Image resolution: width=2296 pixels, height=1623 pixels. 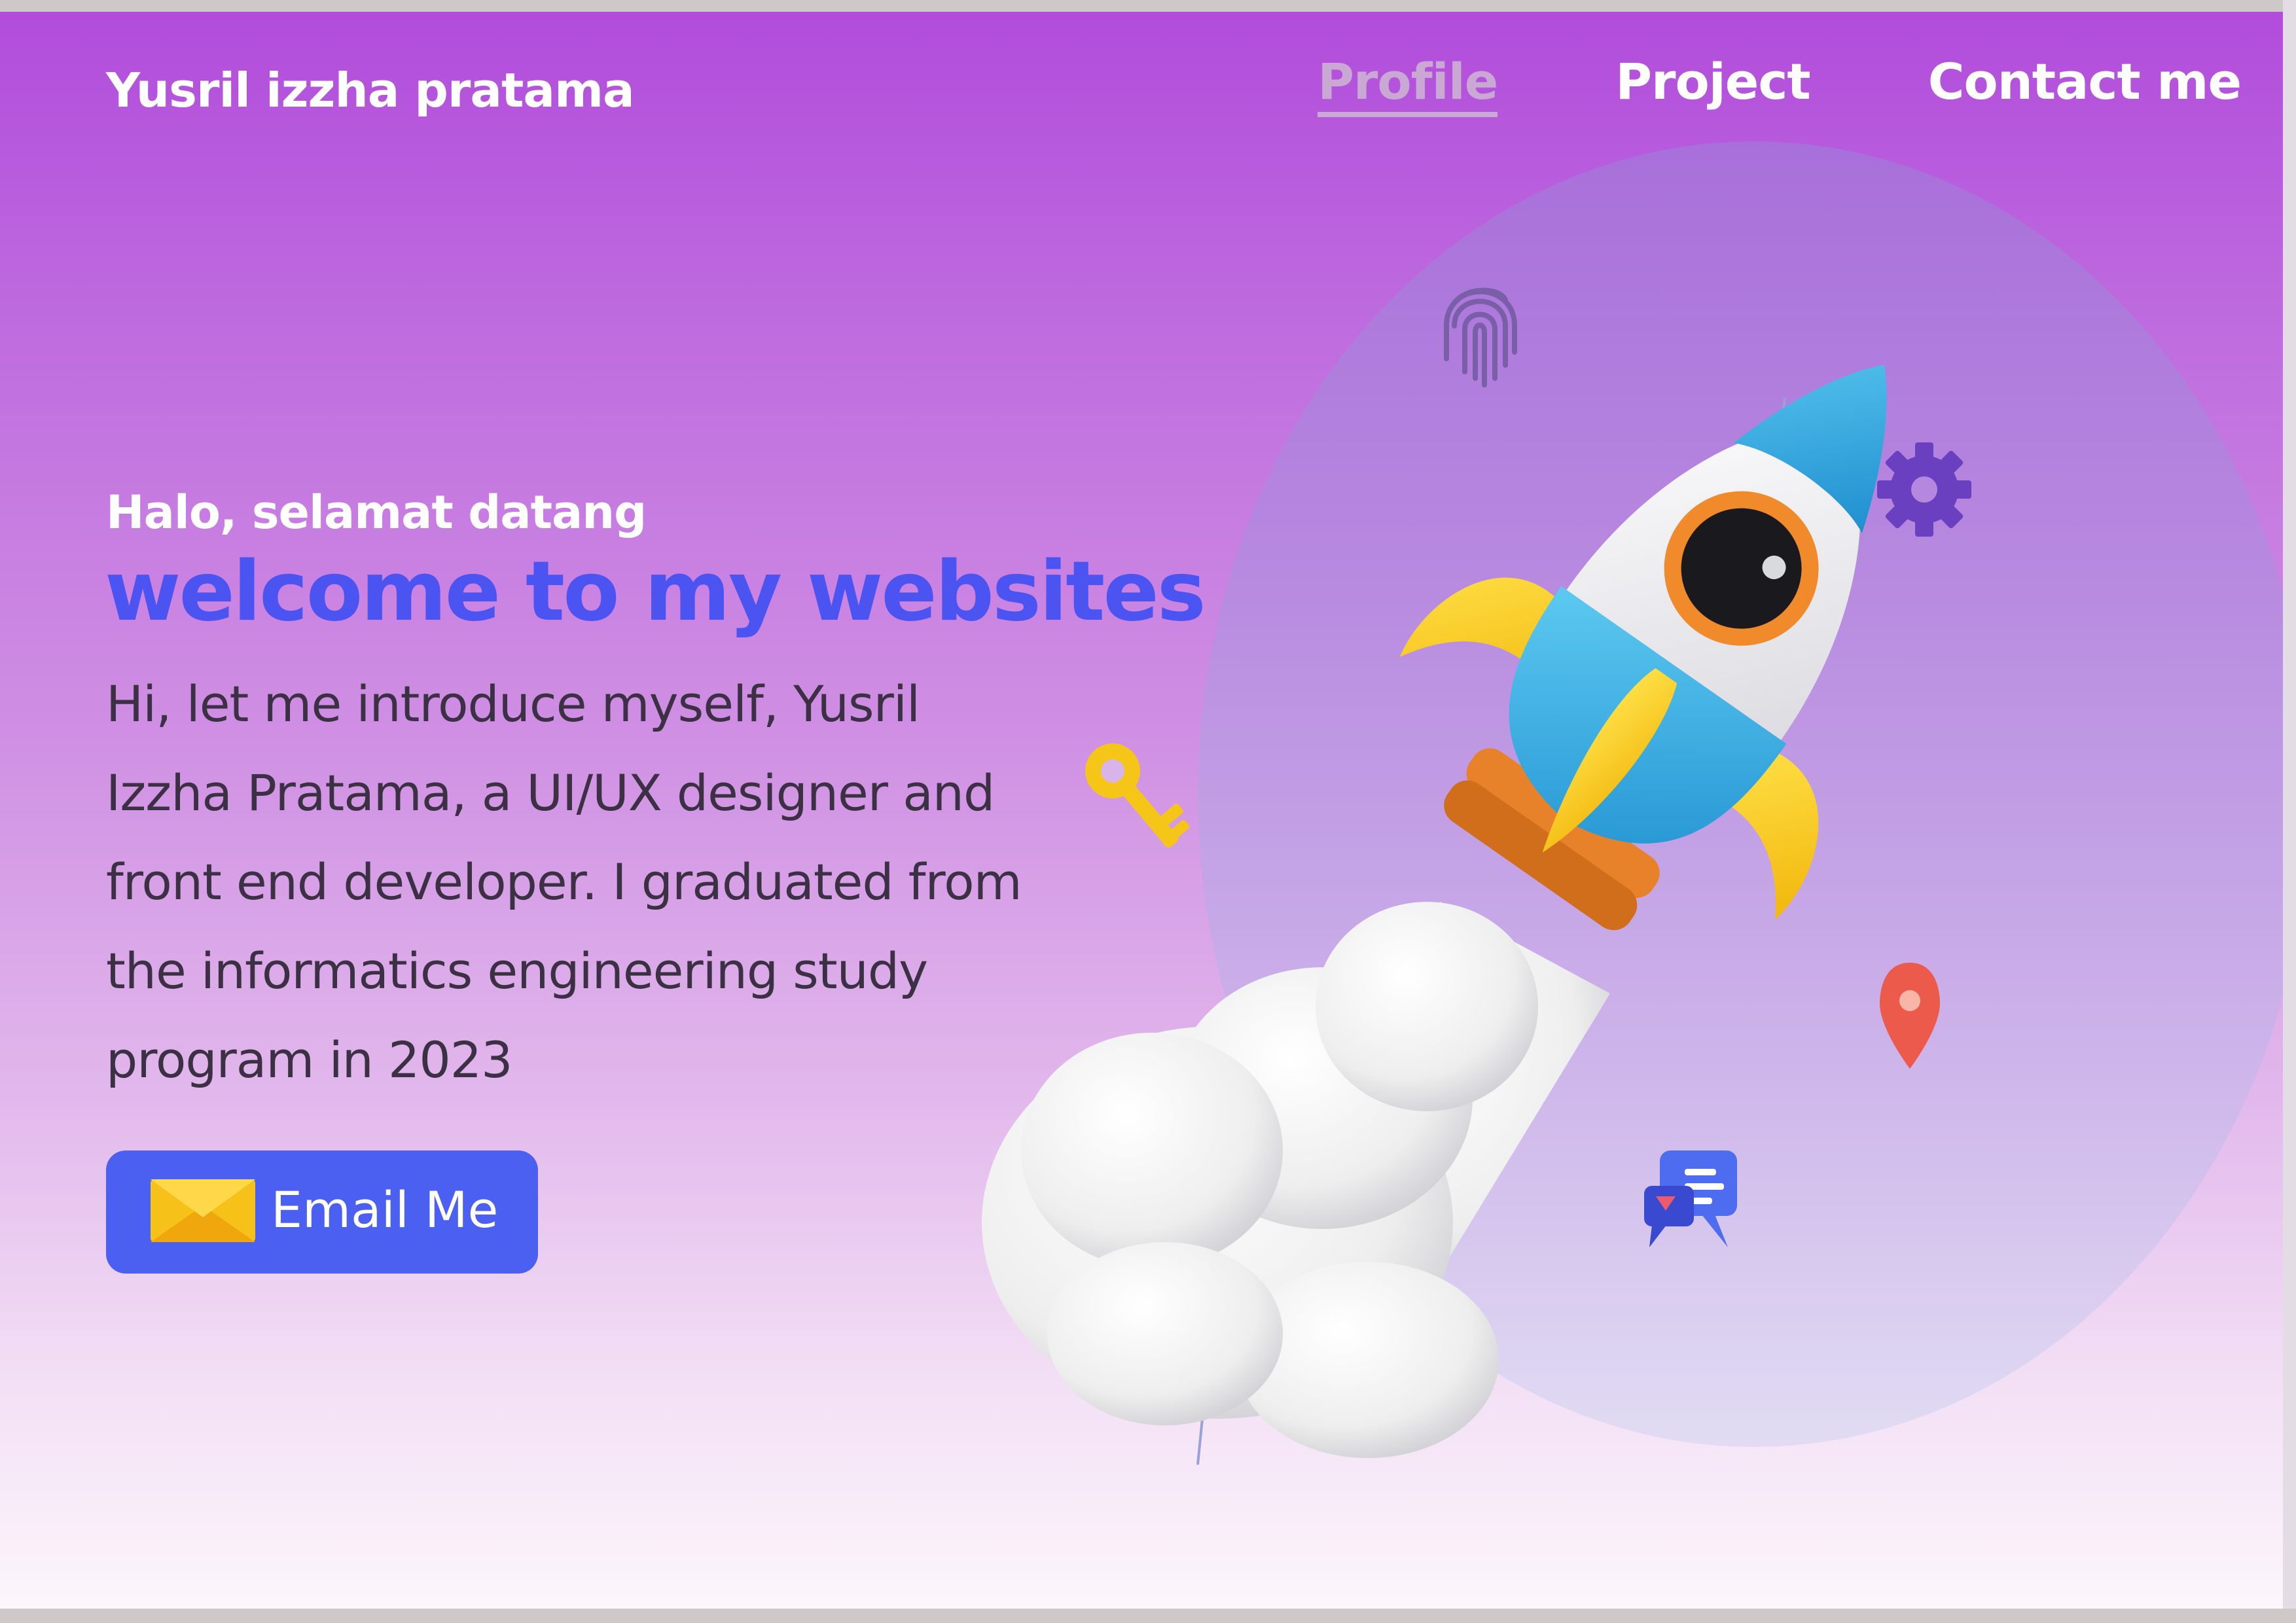 I want to click on key-icon, so click(x=1137, y=796).